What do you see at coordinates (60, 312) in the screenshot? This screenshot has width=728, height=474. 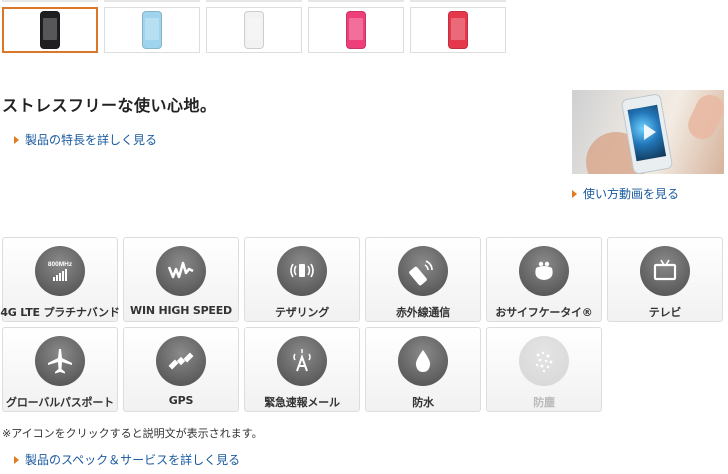 I see `feature-label: 4G LTE プラチナバンド` at bounding box center [60, 312].